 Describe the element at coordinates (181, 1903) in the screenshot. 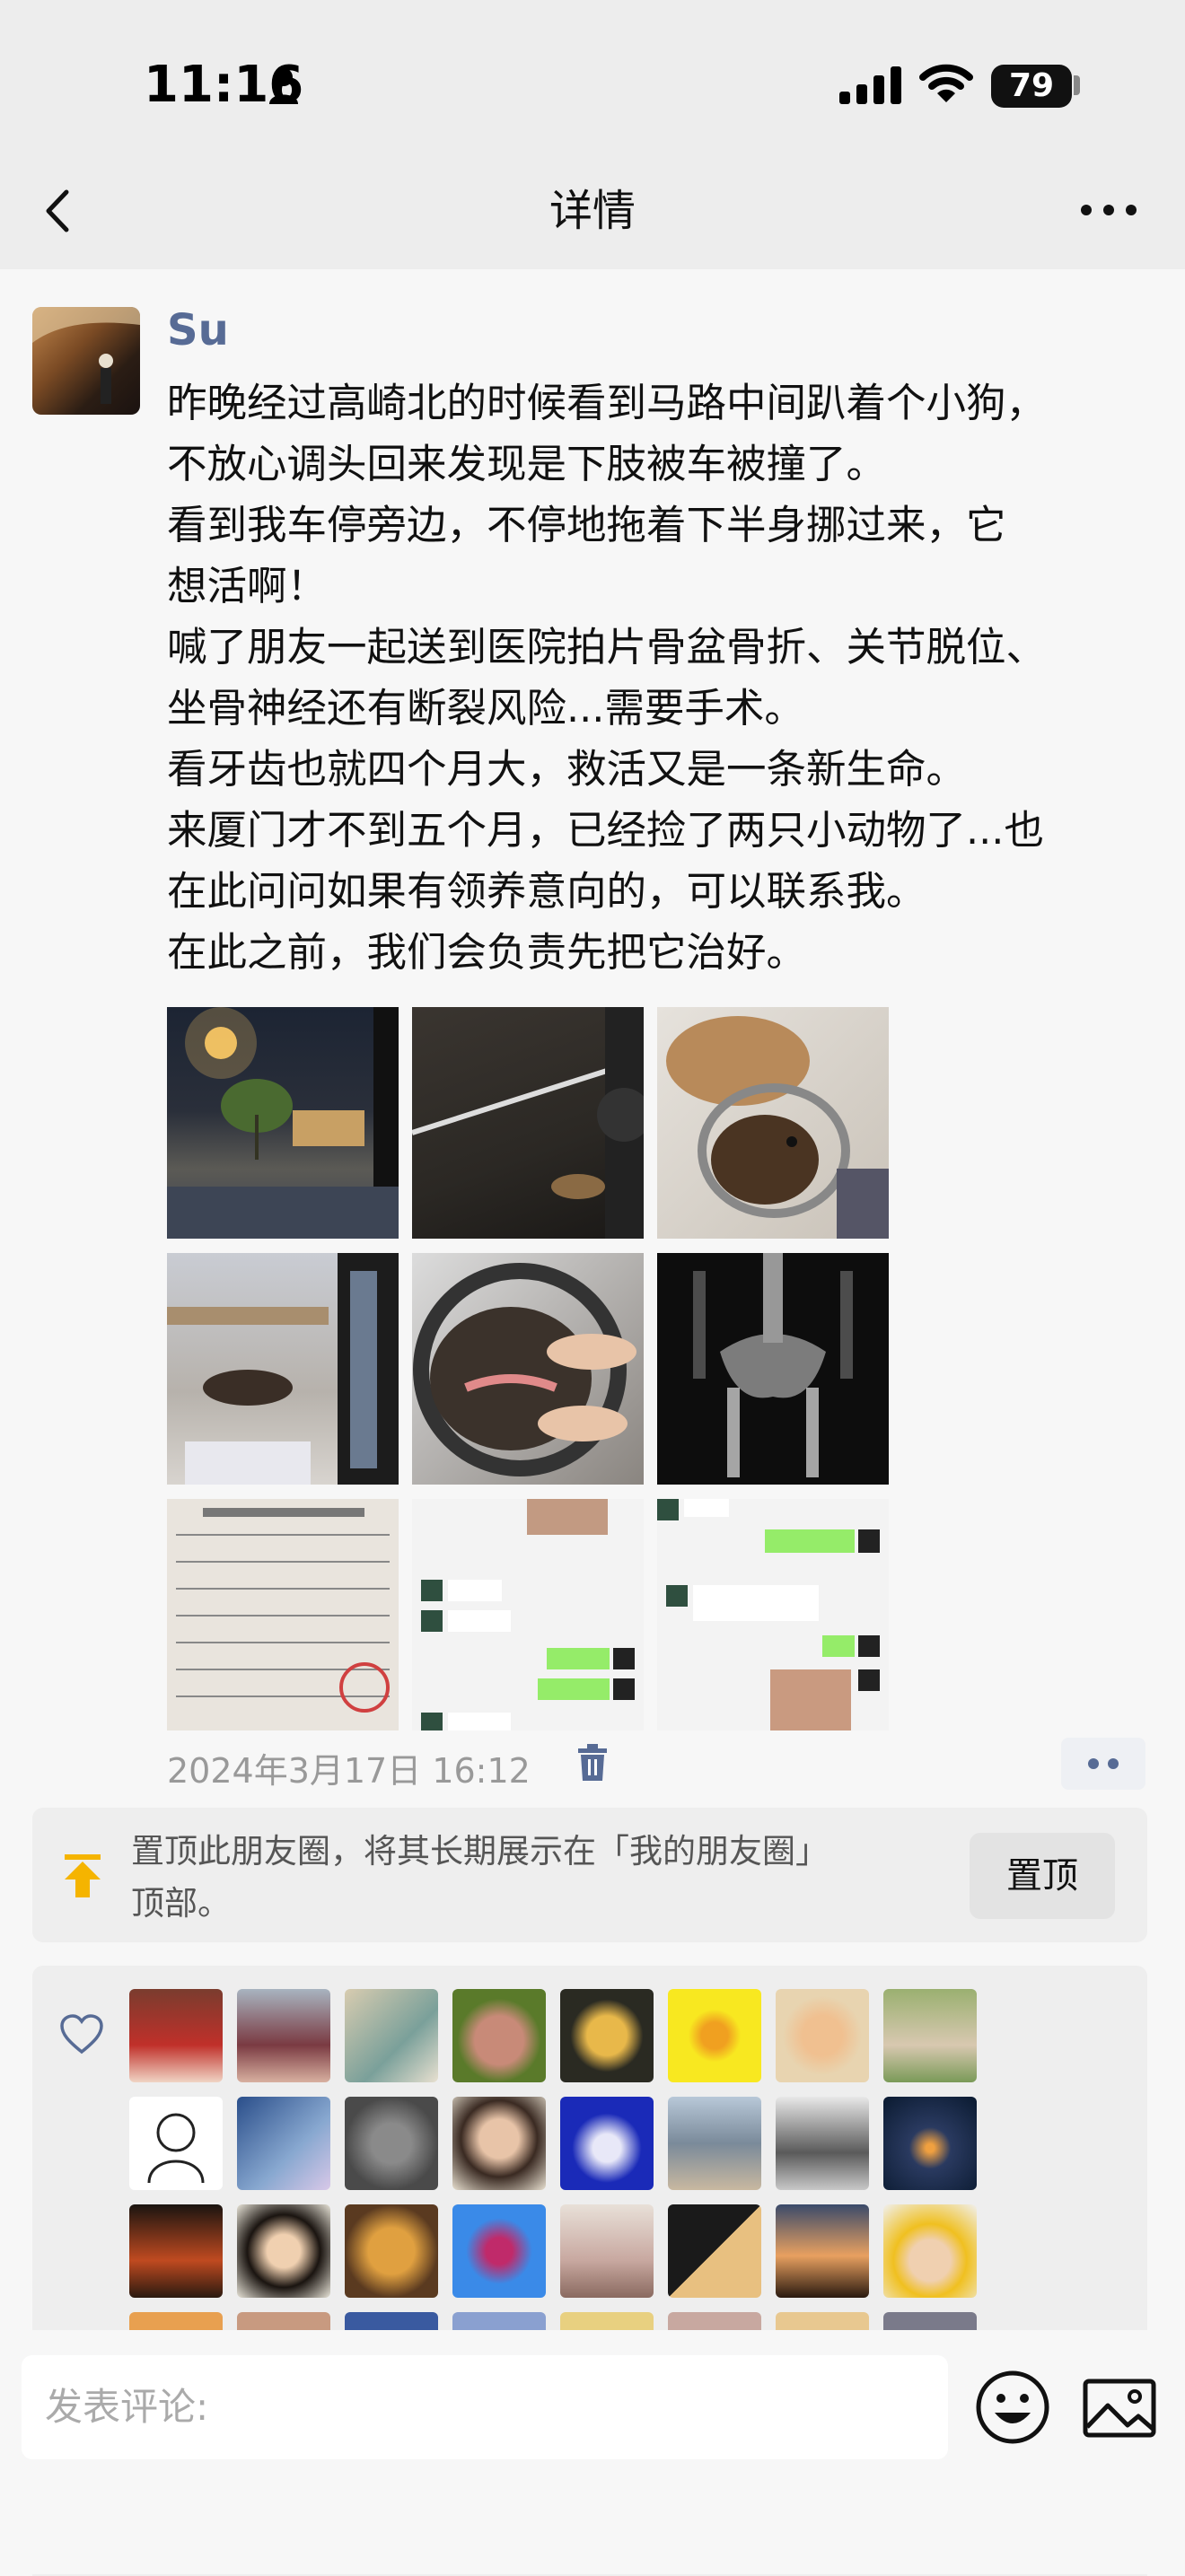

I see `pin-line: 顶部。` at that location.